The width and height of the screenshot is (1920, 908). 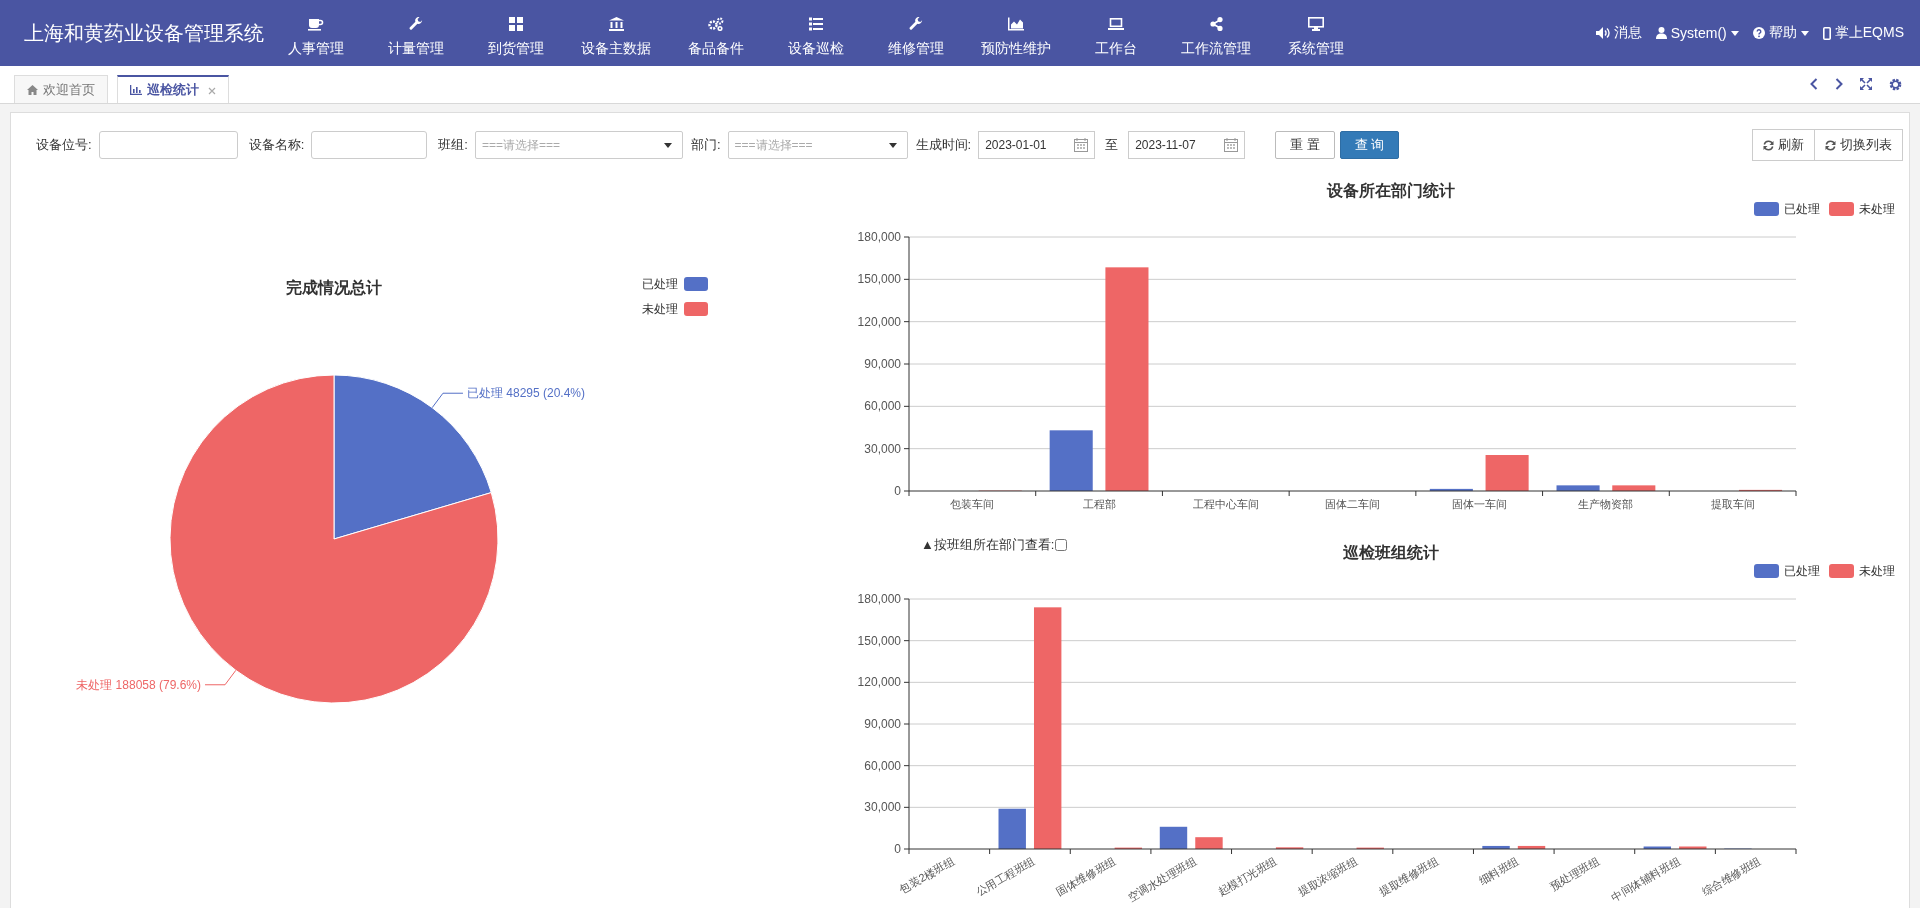 What do you see at coordinates (1086, 876) in the screenshot?
I see `axis-category-label: 固体维修班组` at bounding box center [1086, 876].